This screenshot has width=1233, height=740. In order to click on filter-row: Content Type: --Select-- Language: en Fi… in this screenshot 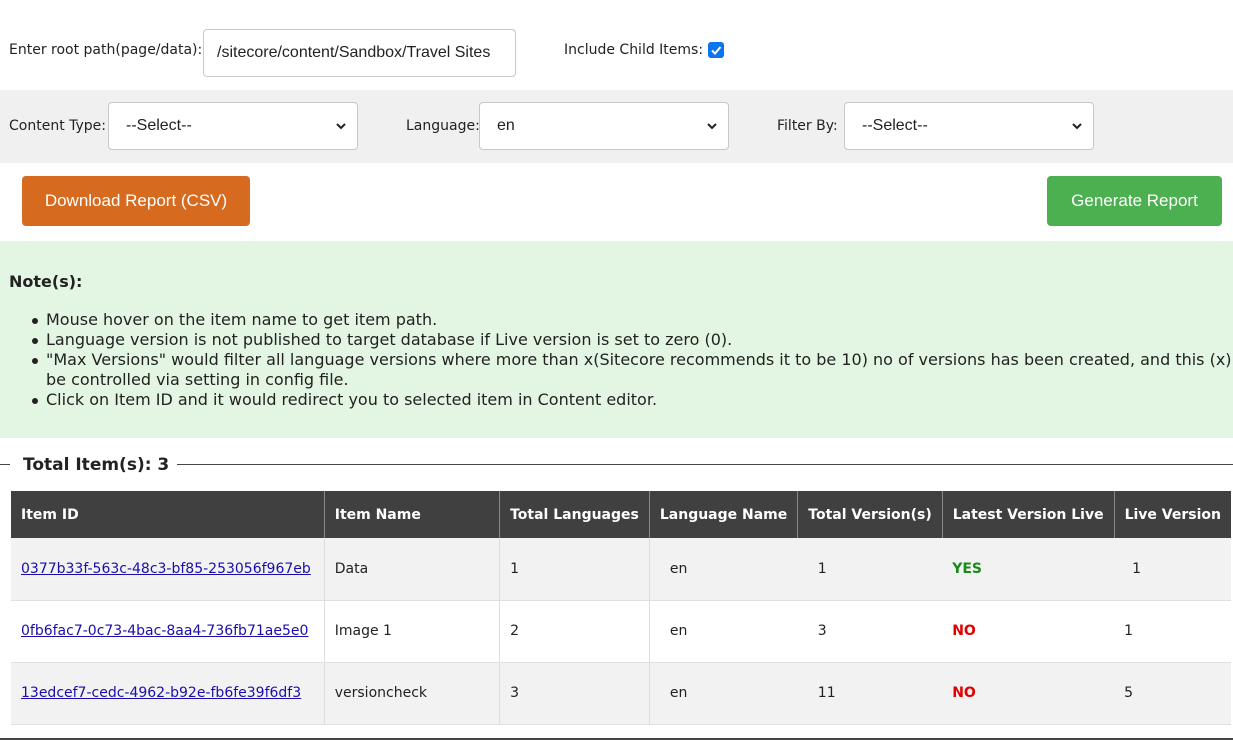, I will do `click(616, 126)`.